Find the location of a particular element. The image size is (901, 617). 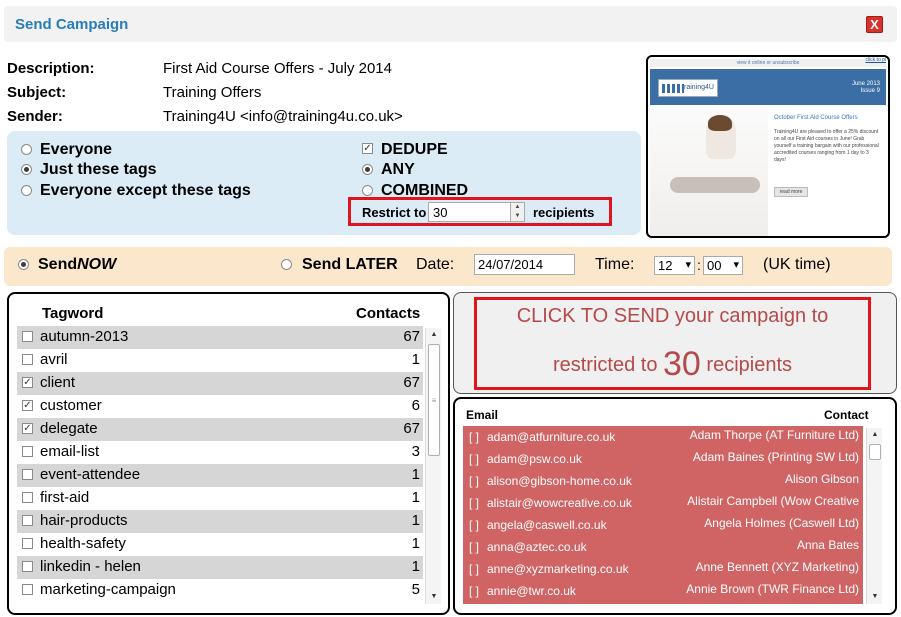

spinner-down-icon: ▼ is located at coordinates (517, 216).